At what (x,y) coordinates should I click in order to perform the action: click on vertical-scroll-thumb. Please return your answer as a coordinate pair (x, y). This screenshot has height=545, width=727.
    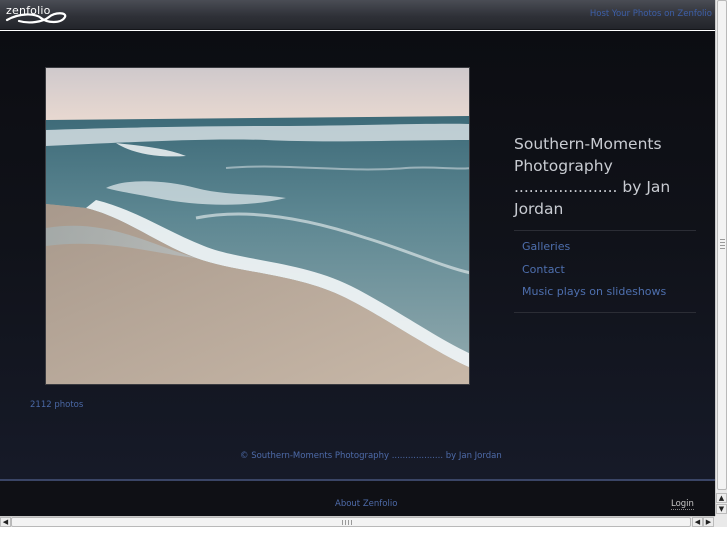
    Looking at the image, I should click on (722, 245).